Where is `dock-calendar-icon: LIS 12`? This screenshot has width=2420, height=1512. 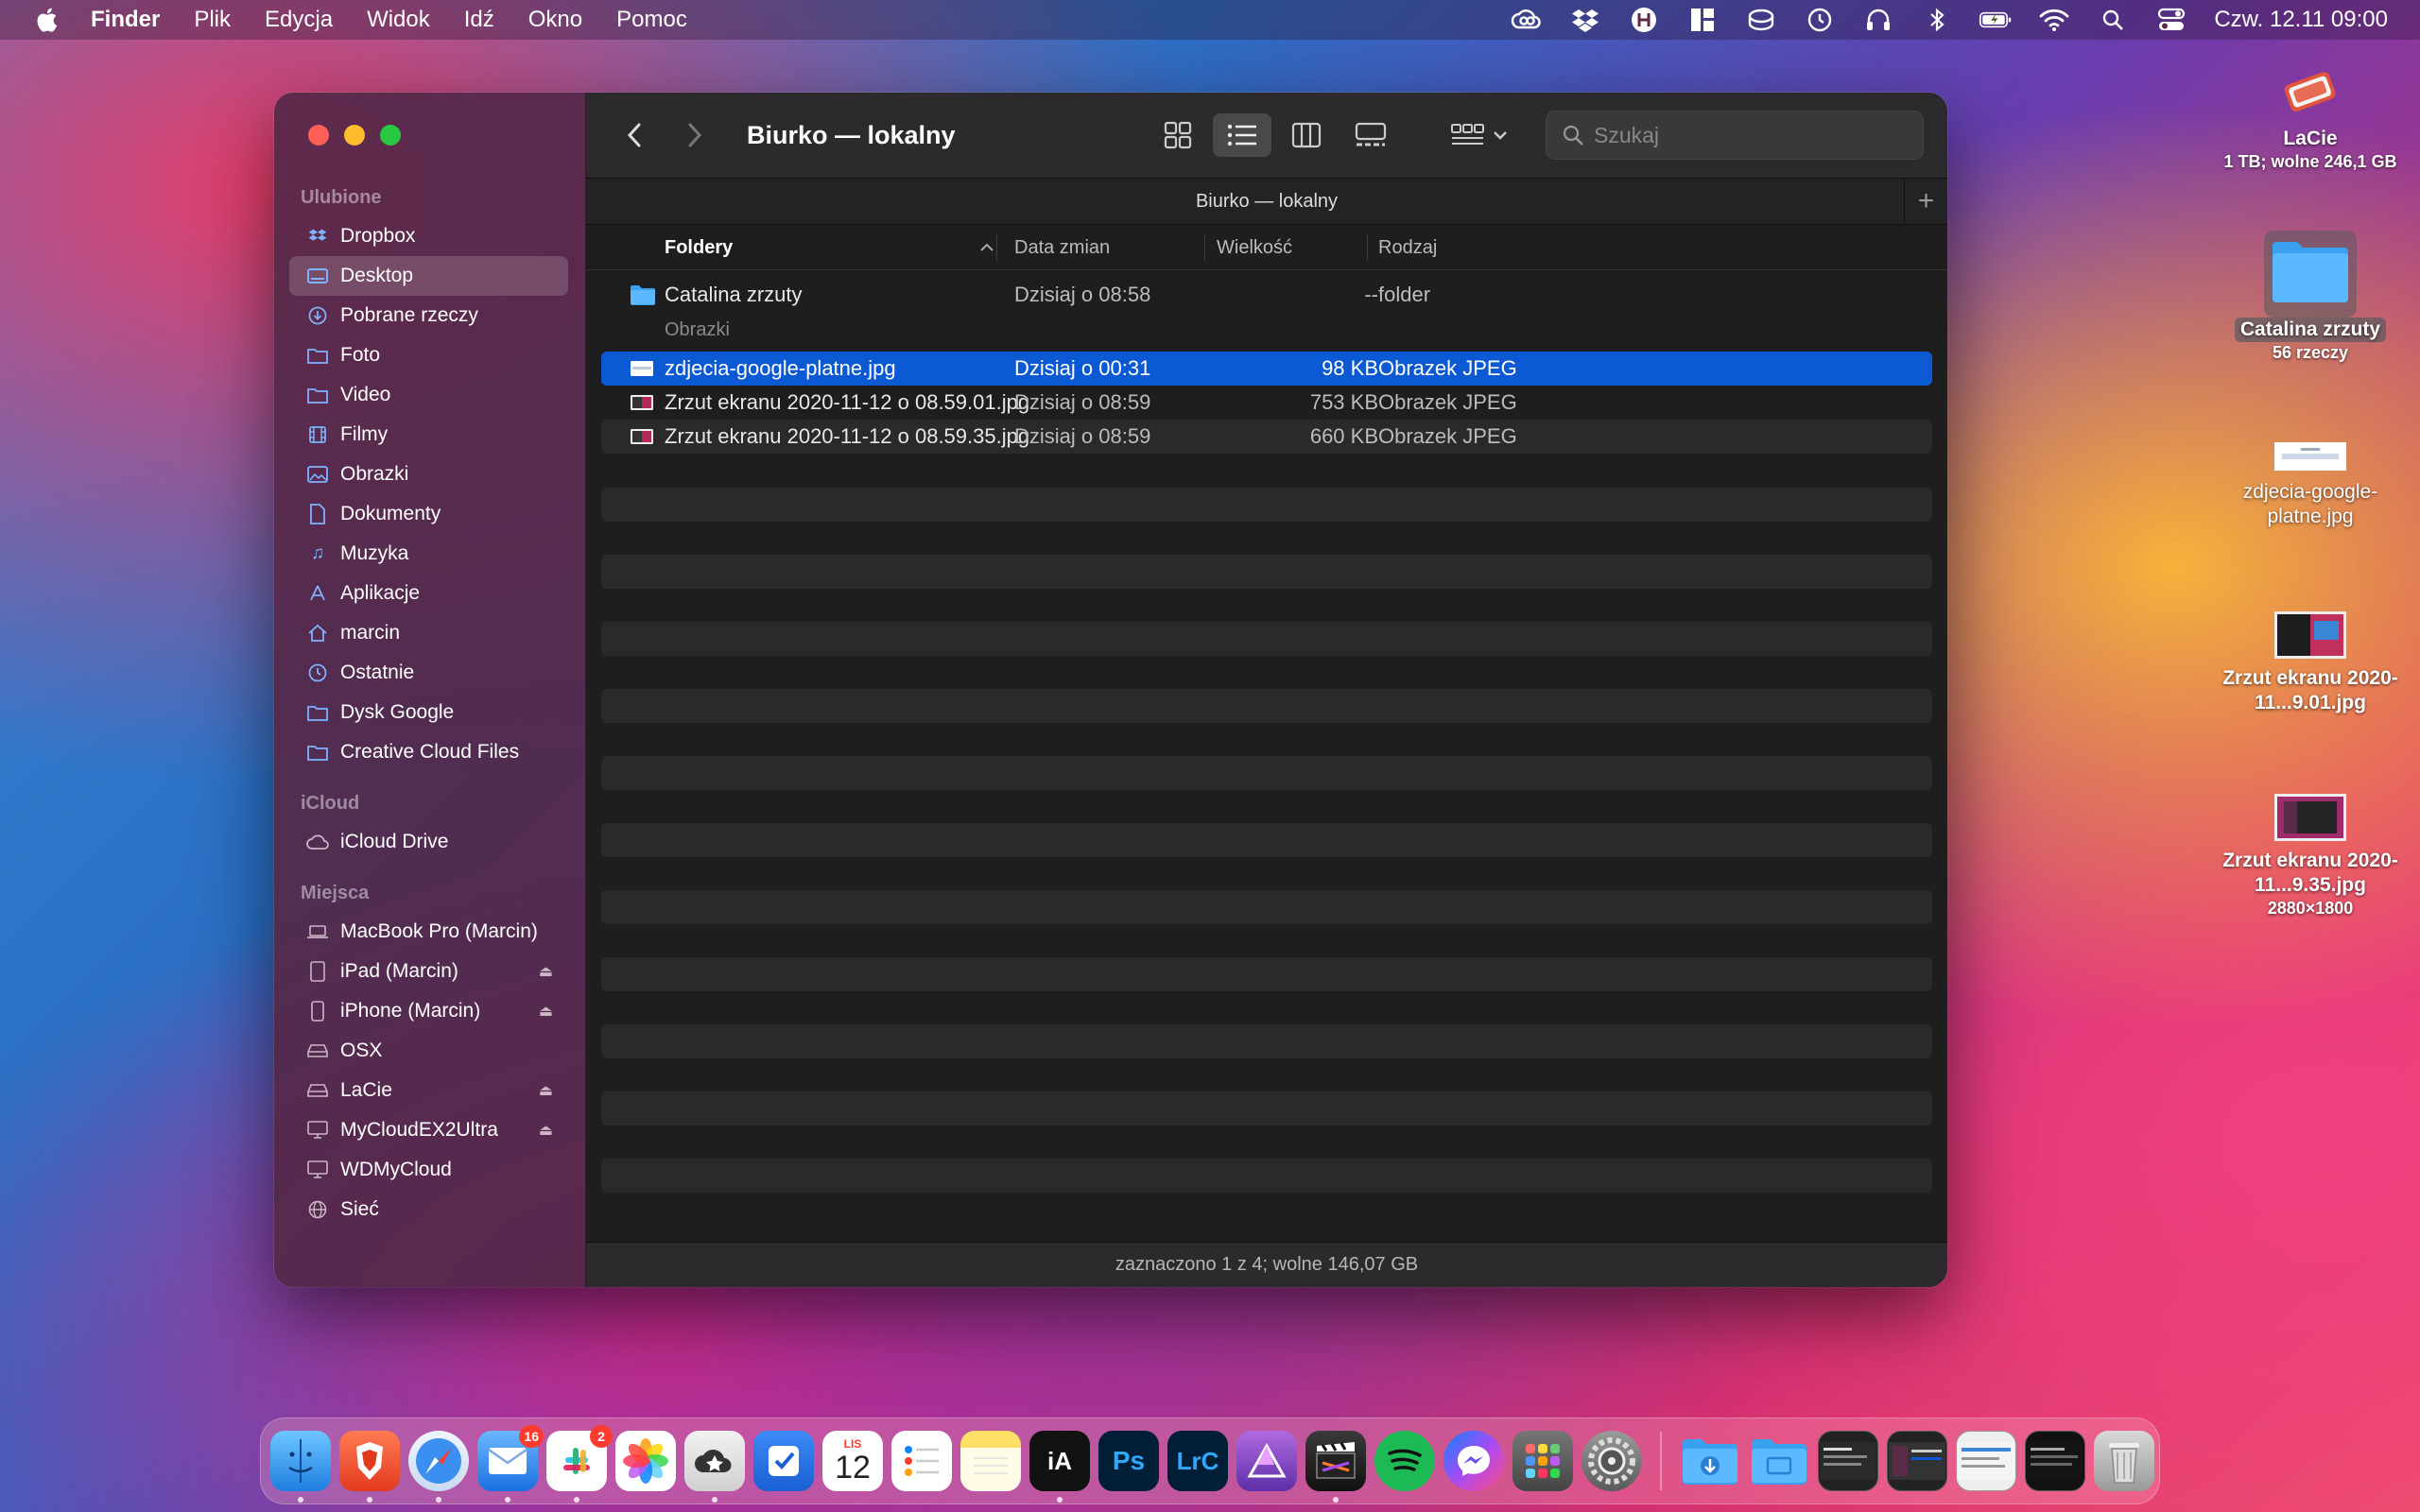
dock-calendar-icon: LIS 12 is located at coordinates (852, 1461).